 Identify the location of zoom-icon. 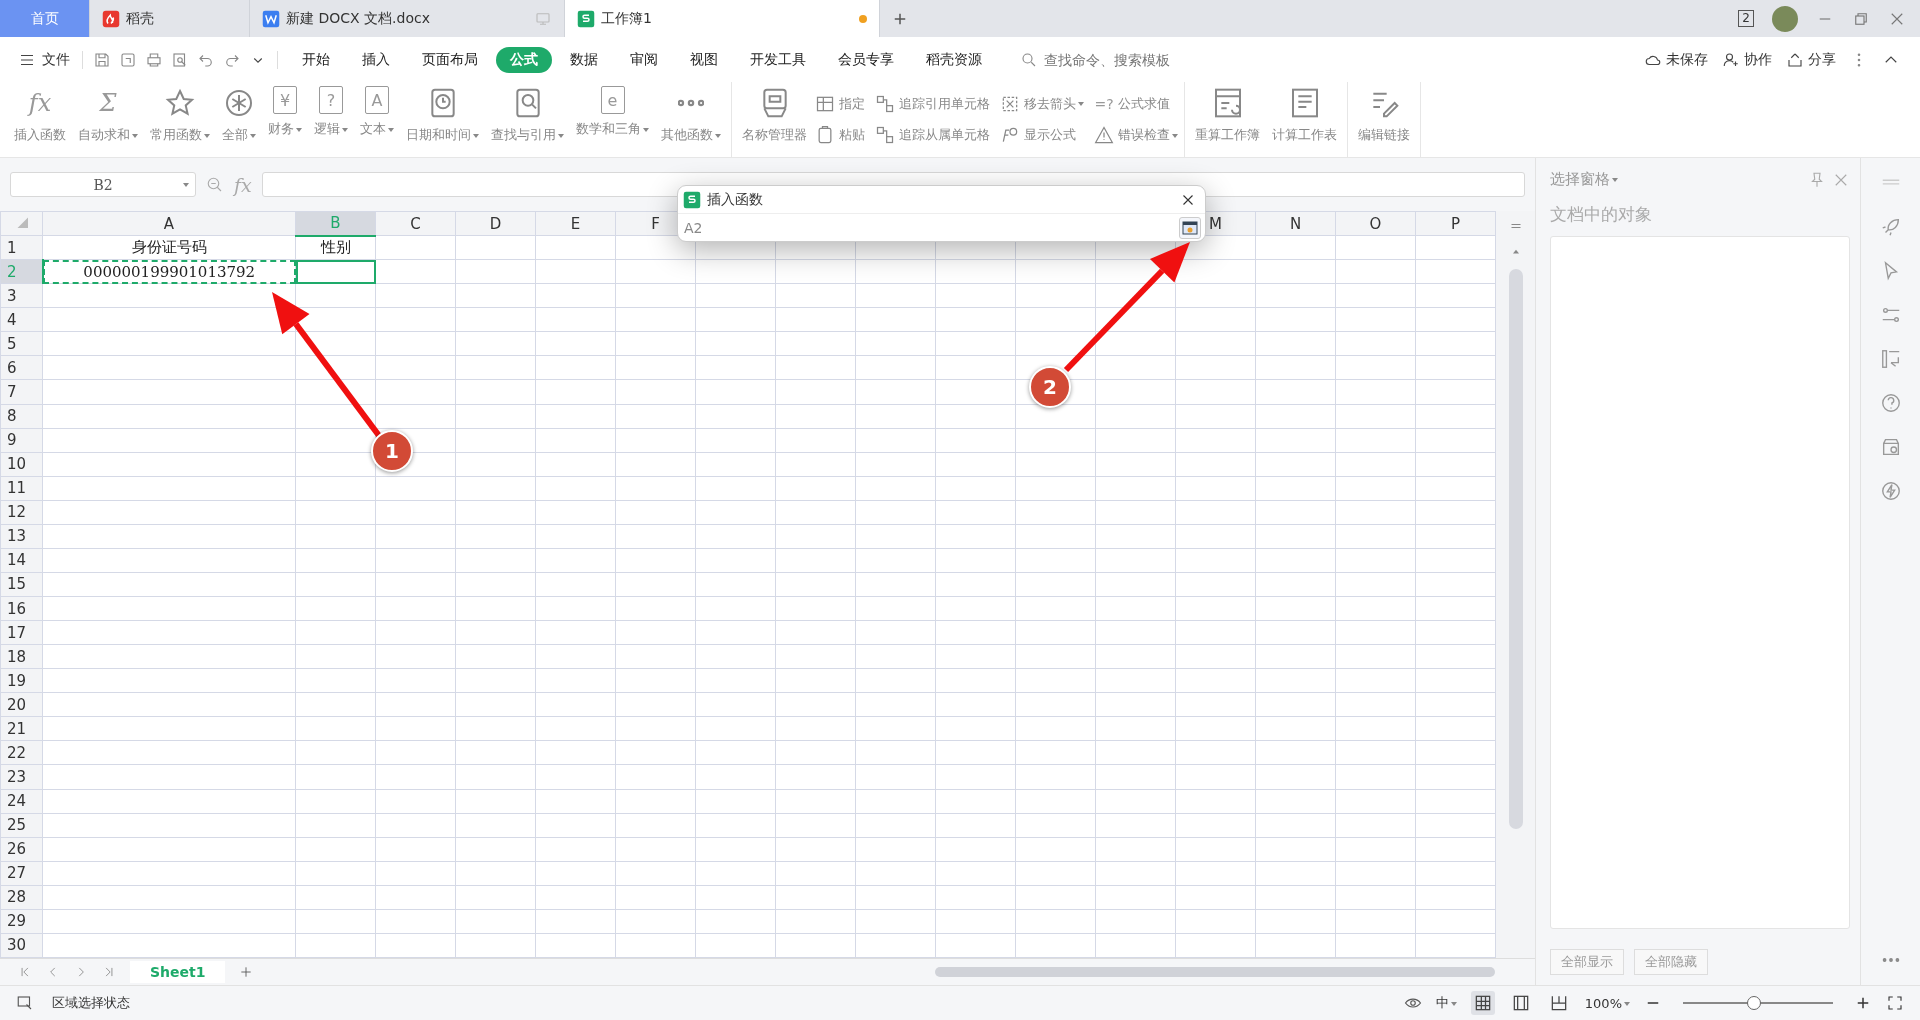
(215, 184).